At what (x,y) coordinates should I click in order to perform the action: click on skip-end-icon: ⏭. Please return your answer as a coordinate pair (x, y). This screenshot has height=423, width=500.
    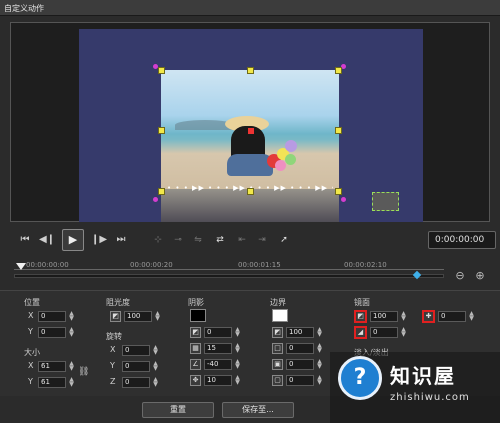
    Looking at the image, I should click on (121, 240).